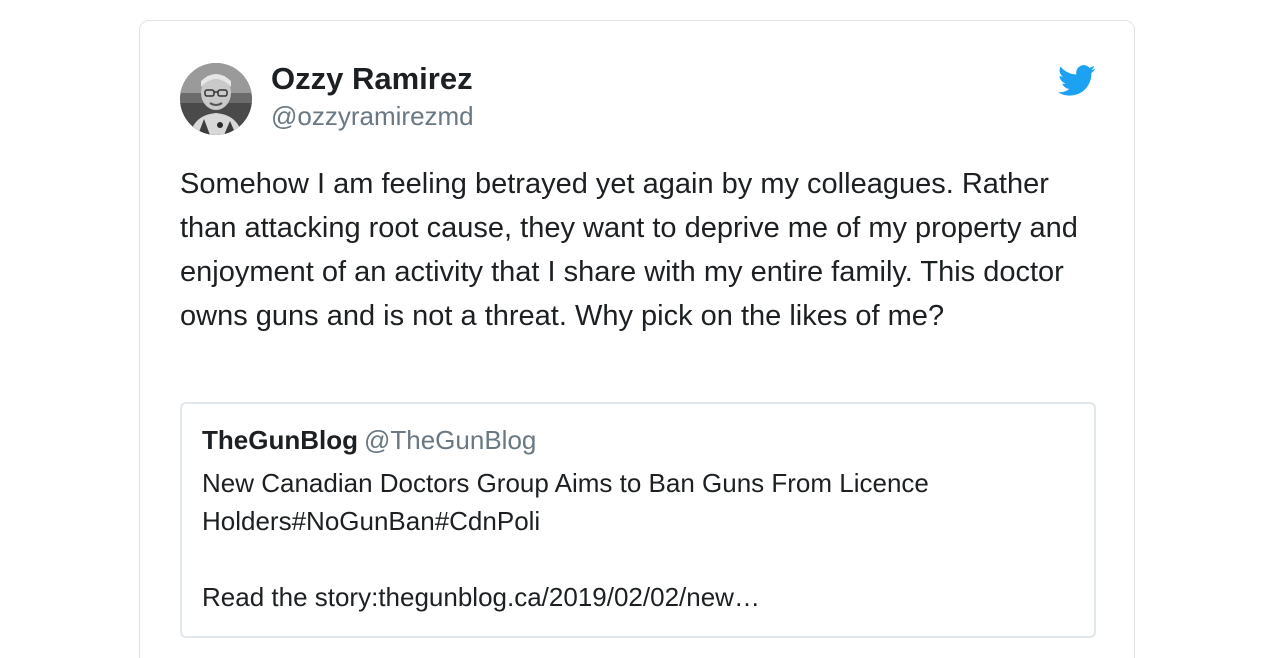  Describe the element at coordinates (372, 116) in the screenshot. I see `author-handle: @ozzyramirezmd` at that location.